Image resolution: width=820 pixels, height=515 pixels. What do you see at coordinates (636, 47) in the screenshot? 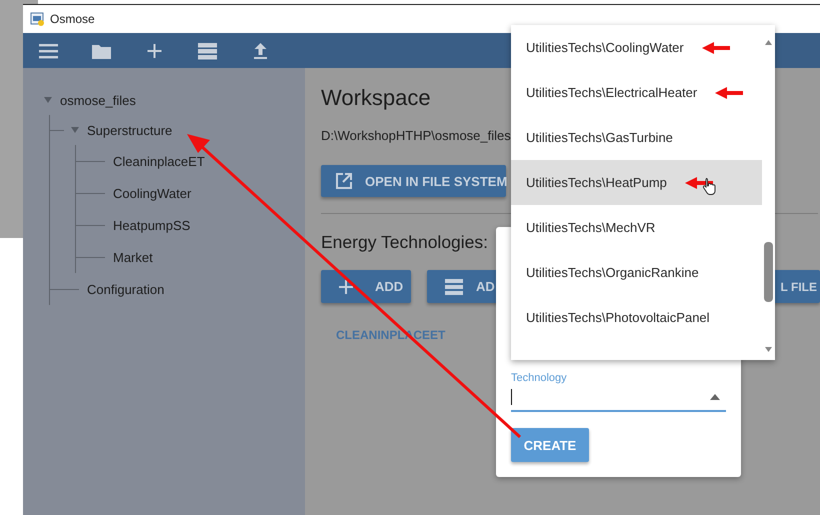
I see `dropdown-option: UtilitiesTechs\CoolingWater` at bounding box center [636, 47].